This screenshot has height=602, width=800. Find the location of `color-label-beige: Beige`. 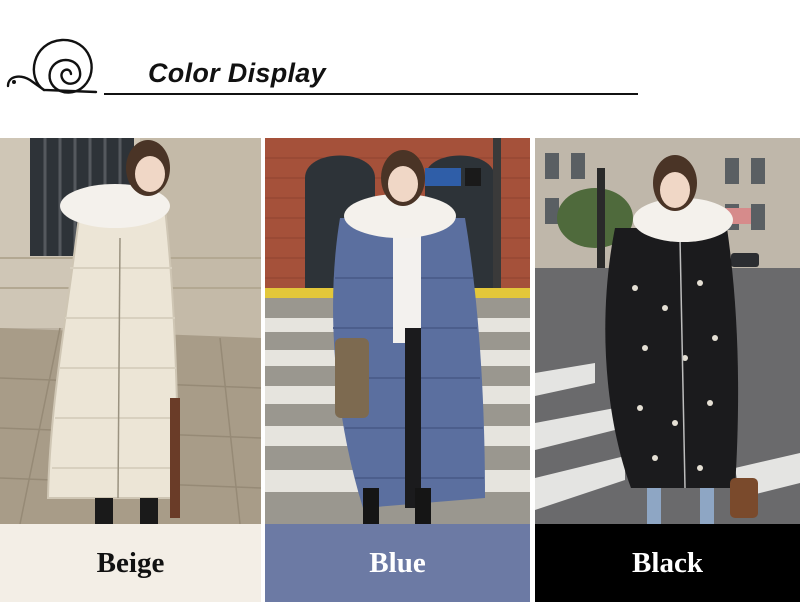

color-label-beige: Beige is located at coordinates (130, 562).